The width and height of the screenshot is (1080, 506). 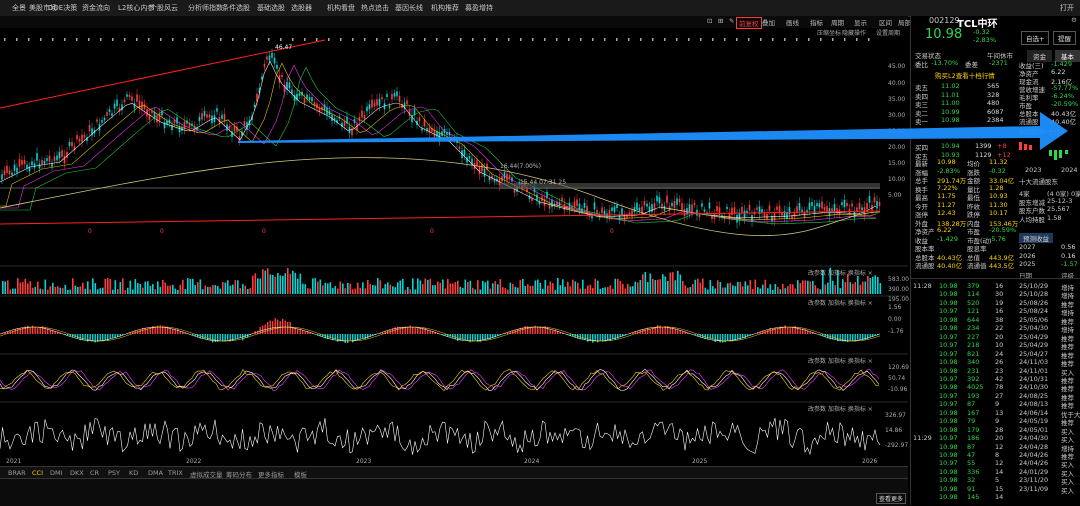 I want to click on holders-title: 十大流通股东, so click(x=1038, y=181).